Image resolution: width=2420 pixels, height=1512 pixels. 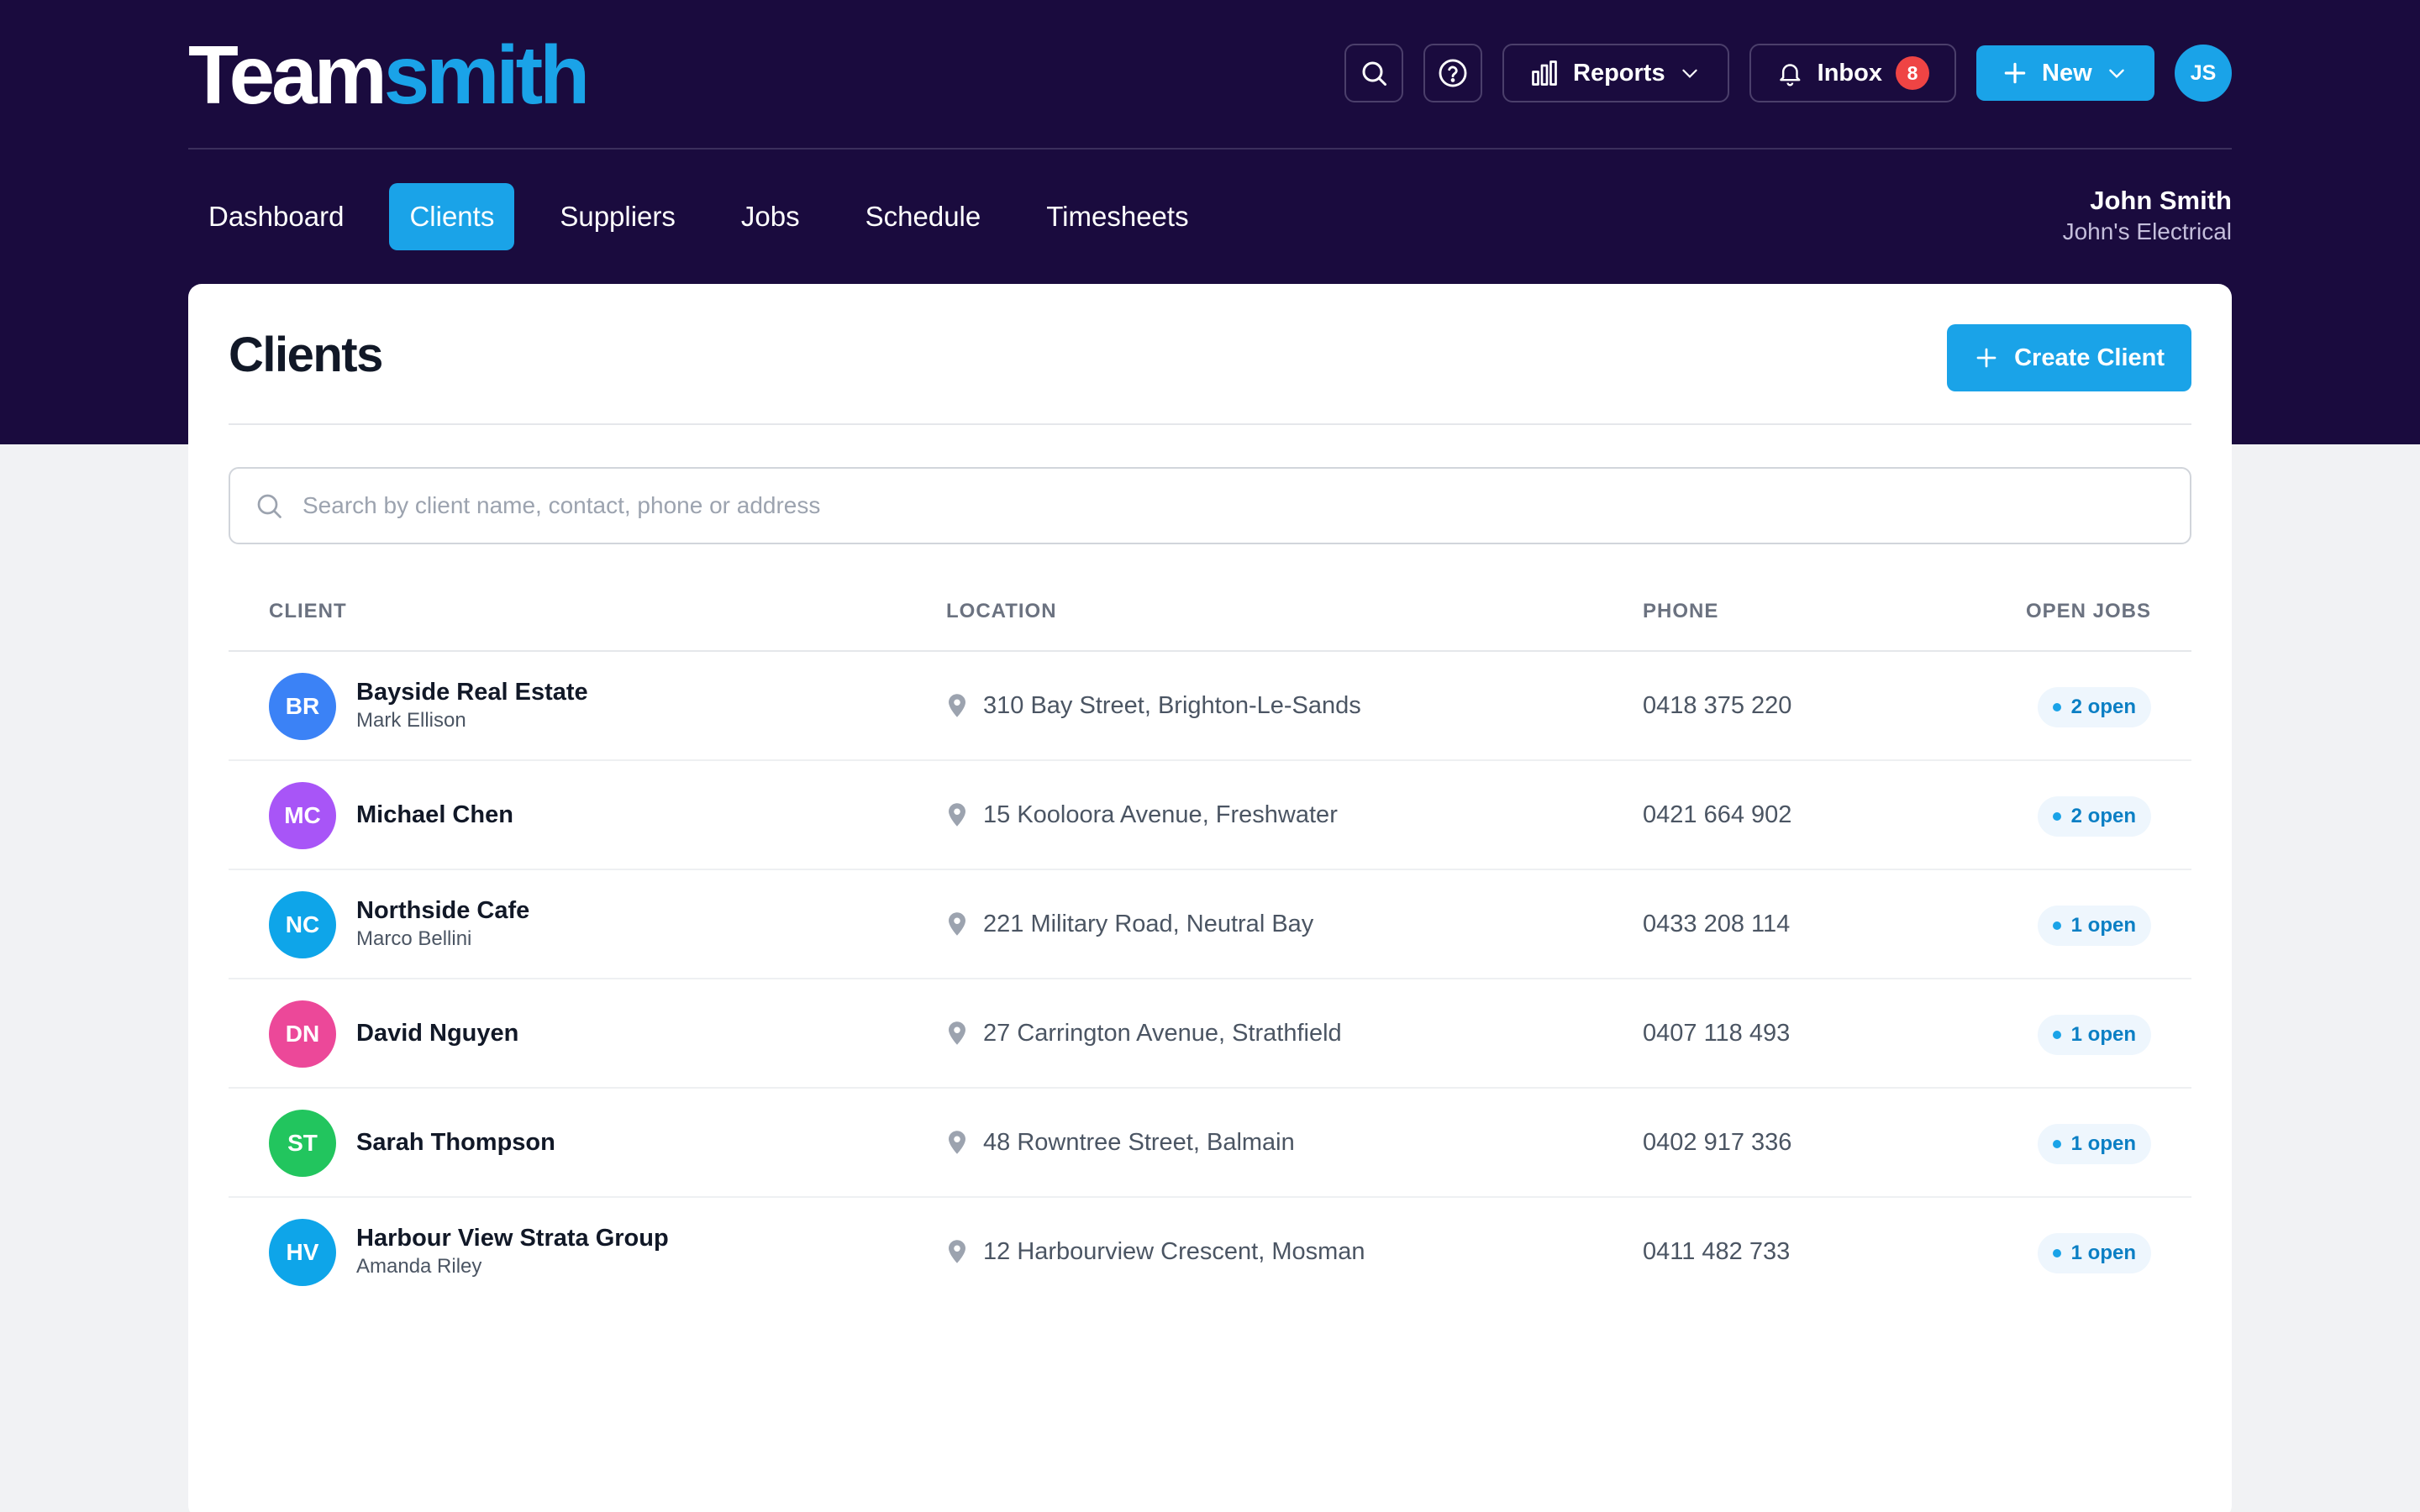 I want to click on nav-item-jobs: Jobs, so click(x=770, y=216).